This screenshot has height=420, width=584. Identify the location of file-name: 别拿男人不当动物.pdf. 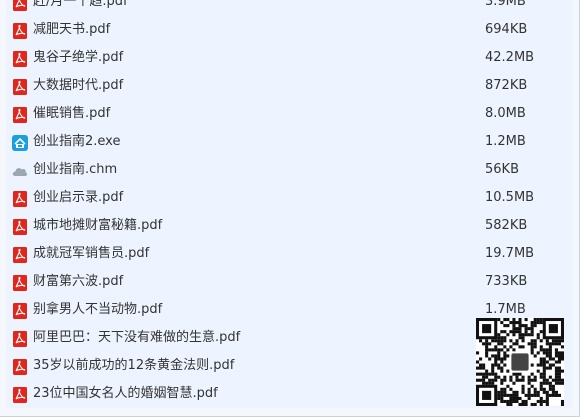
(98, 309).